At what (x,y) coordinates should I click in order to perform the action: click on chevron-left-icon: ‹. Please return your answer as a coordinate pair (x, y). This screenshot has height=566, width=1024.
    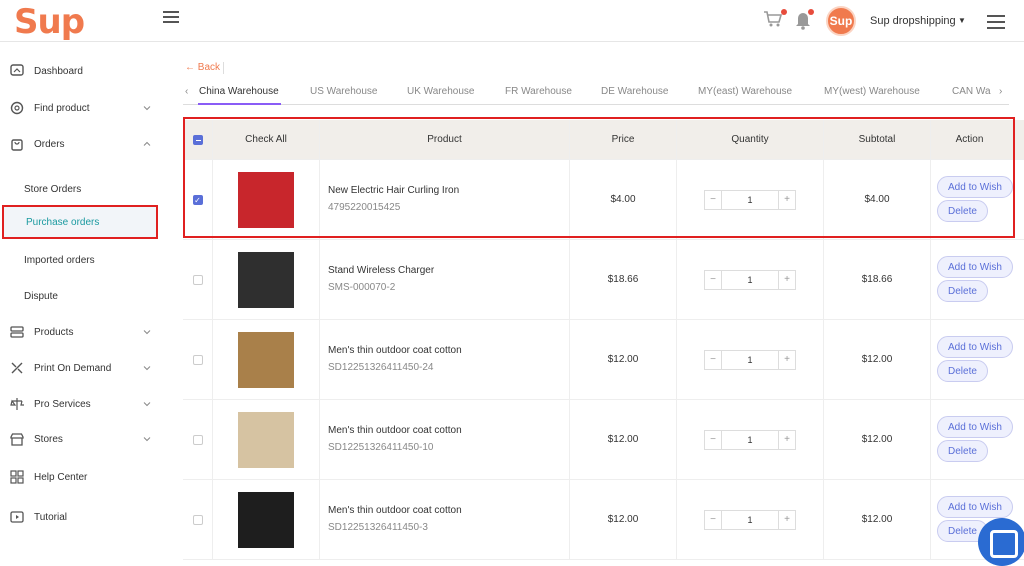
    Looking at the image, I should click on (186, 91).